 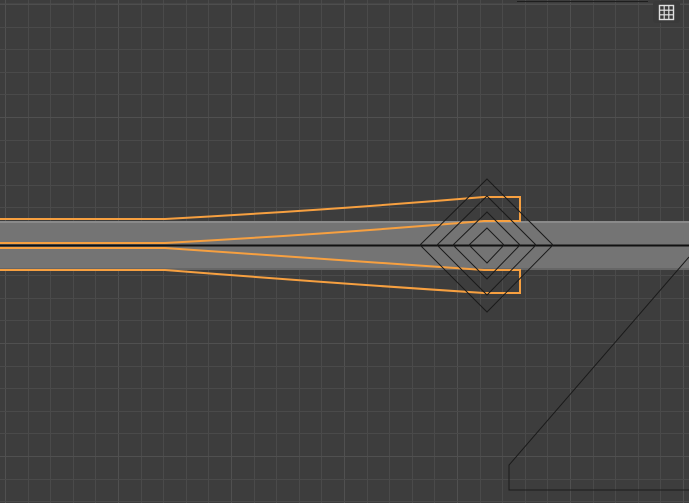 I want to click on track-band-top-edge, so click(x=344, y=222).